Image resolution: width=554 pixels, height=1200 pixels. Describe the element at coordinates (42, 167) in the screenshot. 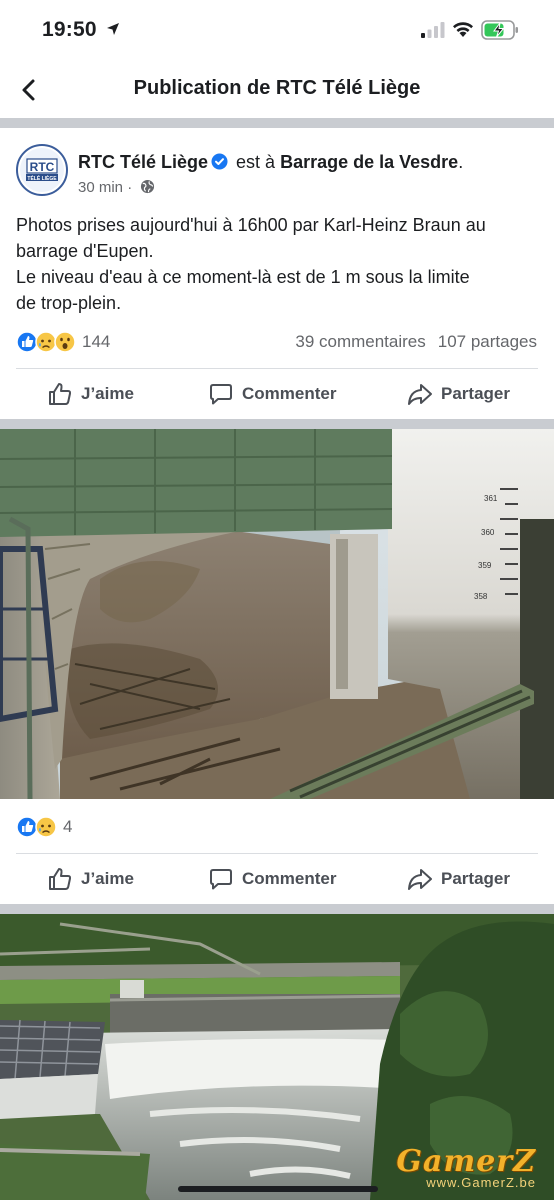

I see `svg-text: RTC` at that location.